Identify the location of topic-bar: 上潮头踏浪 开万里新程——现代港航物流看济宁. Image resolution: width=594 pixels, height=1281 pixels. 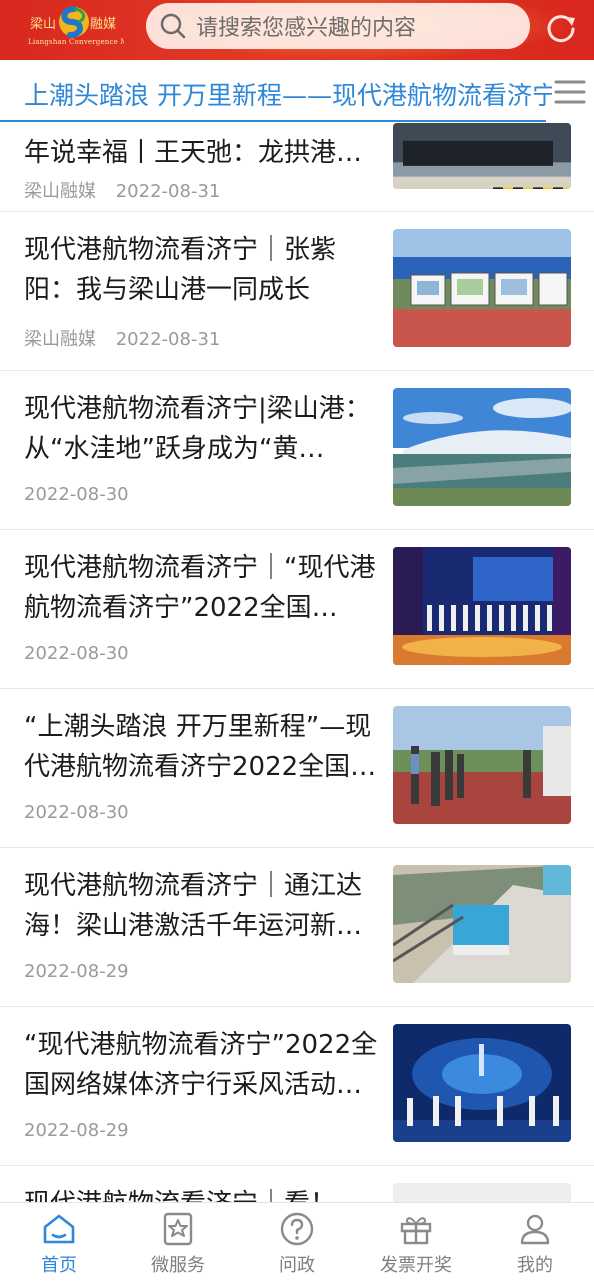
(297, 93).